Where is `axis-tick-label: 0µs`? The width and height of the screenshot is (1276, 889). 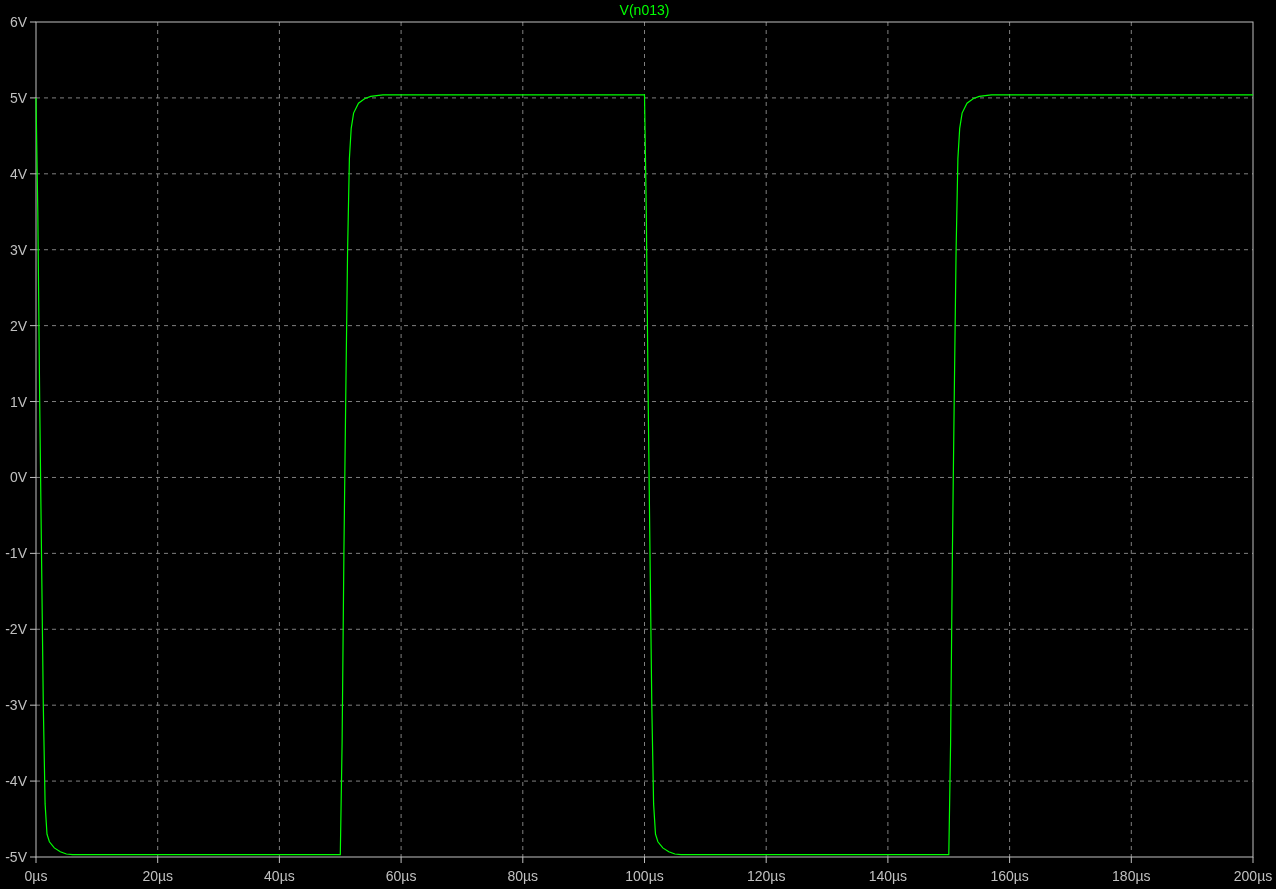 axis-tick-label: 0µs is located at coordinates (36, 876).